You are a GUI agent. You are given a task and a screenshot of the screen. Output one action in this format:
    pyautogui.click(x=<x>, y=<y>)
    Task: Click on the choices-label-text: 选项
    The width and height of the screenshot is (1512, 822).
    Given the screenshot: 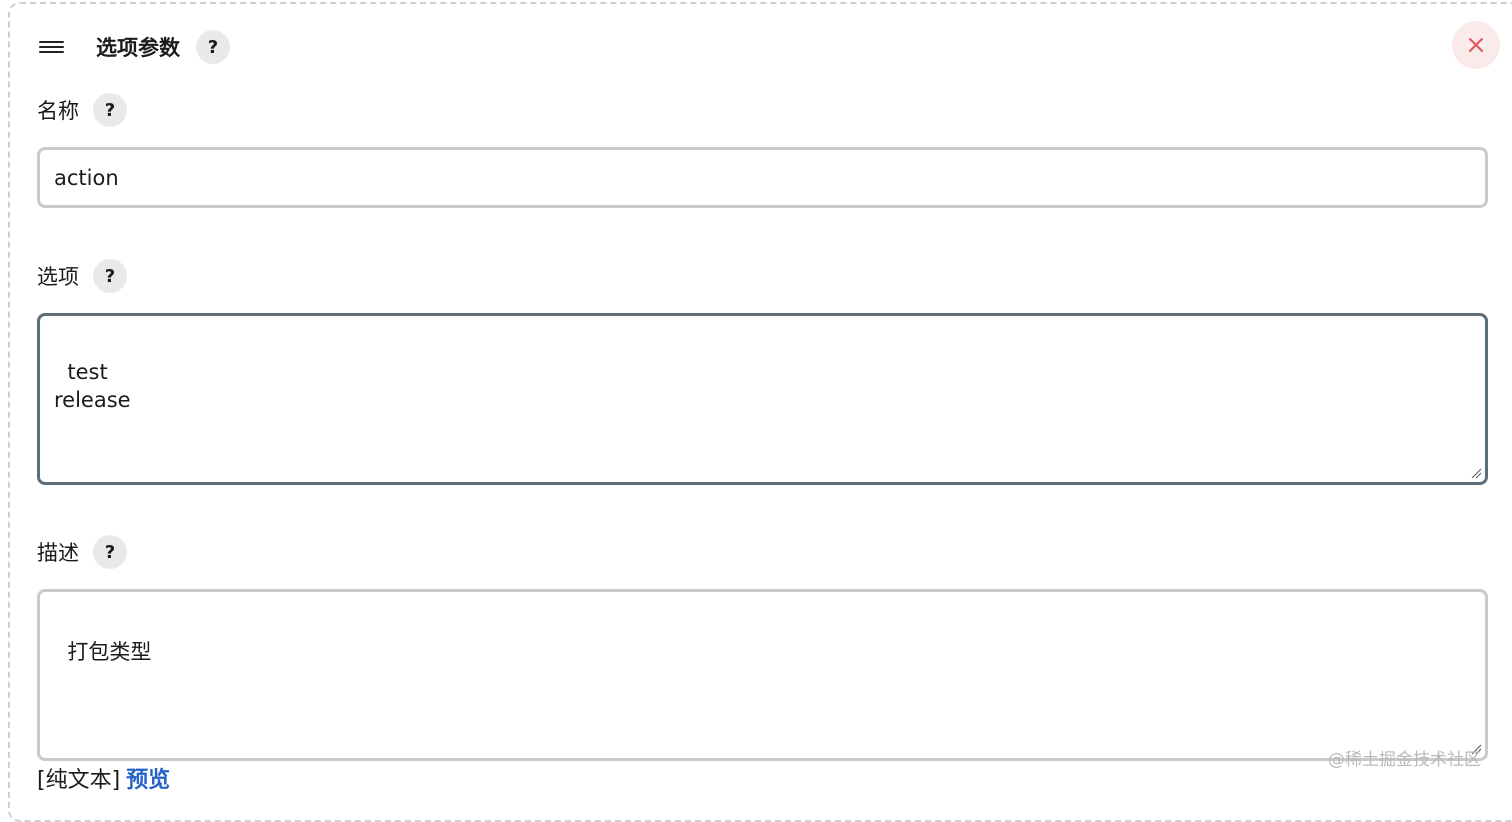 What is the action you would take?
    pyautogui.click(x=58, y=277)
    